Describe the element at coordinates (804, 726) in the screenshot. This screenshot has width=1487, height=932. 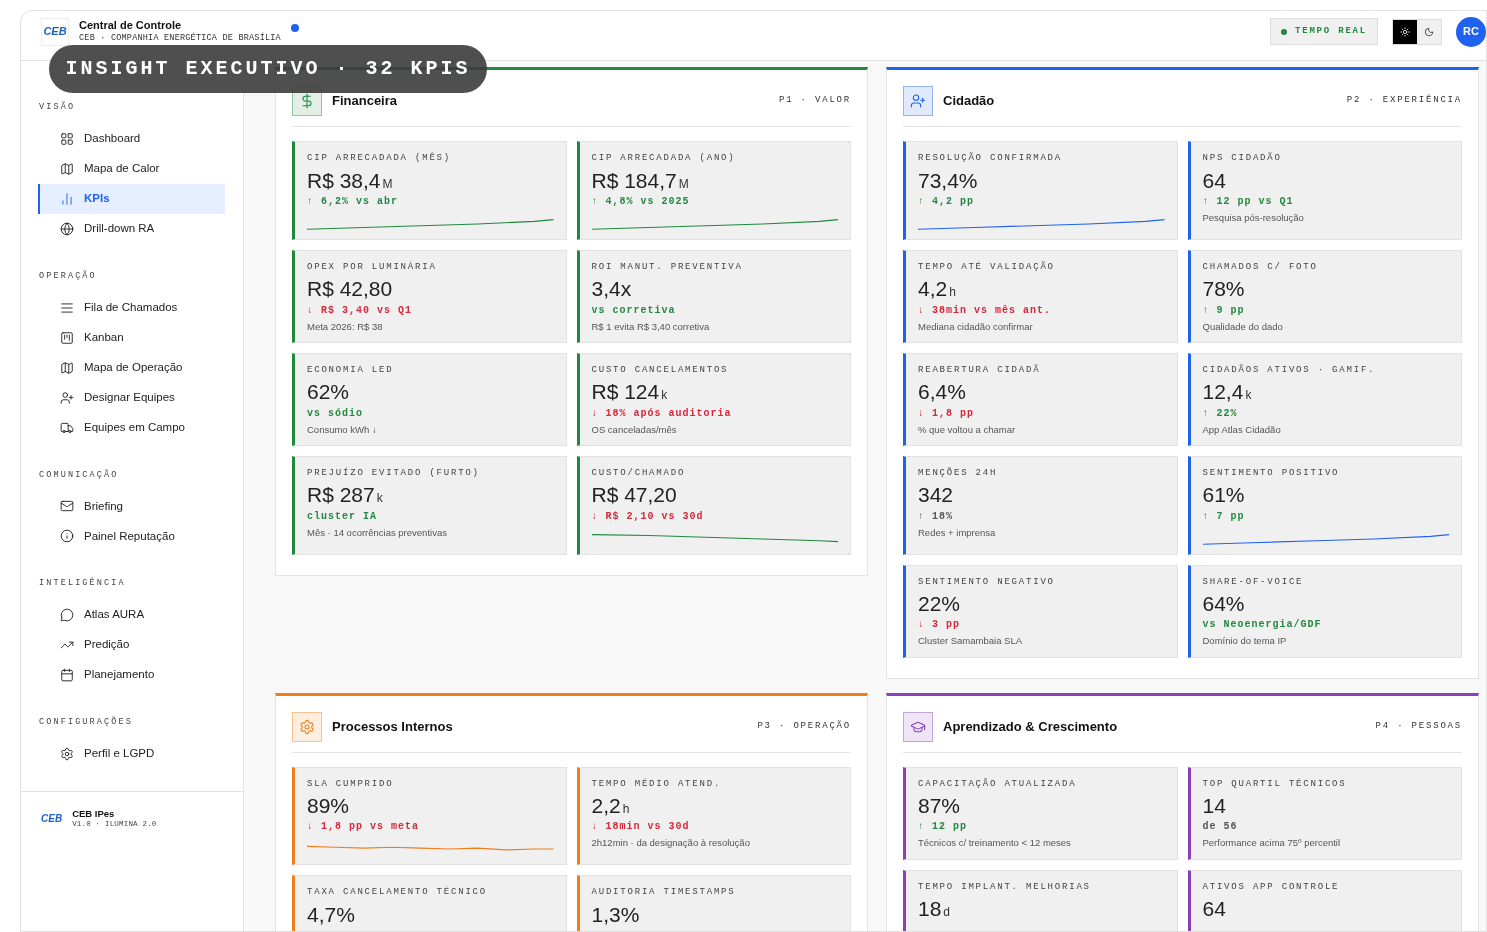
I see `section-tag: P3 · OPERAÇÃO` at that location.